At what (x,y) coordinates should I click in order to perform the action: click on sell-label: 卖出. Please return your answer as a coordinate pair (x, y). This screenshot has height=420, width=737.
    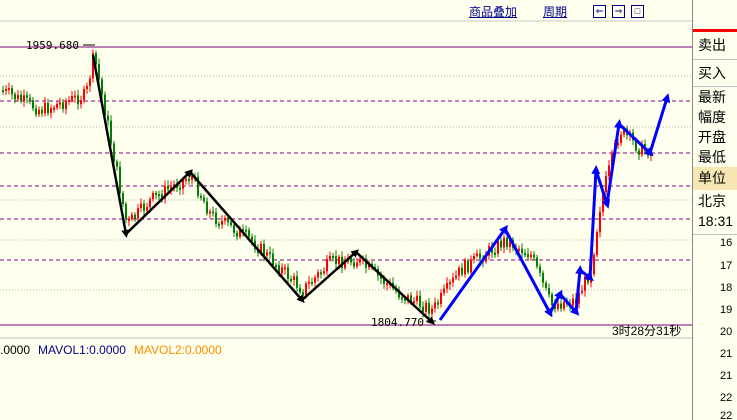
    Looking at the image, I should click on (712, 45).